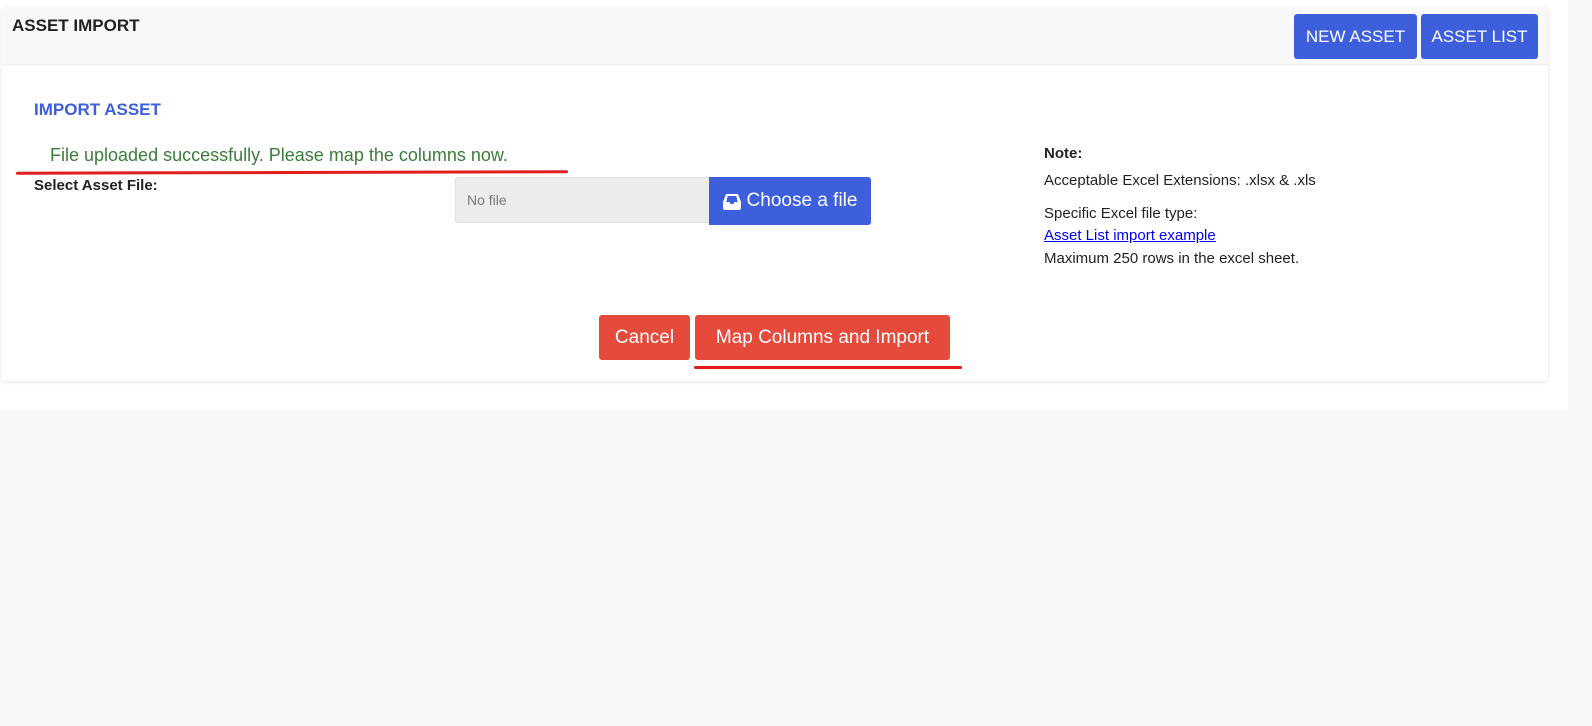 This screenshot has height=726, width=1592. I want to click on page-title: ASSET IMPORT, so click(76, 25).